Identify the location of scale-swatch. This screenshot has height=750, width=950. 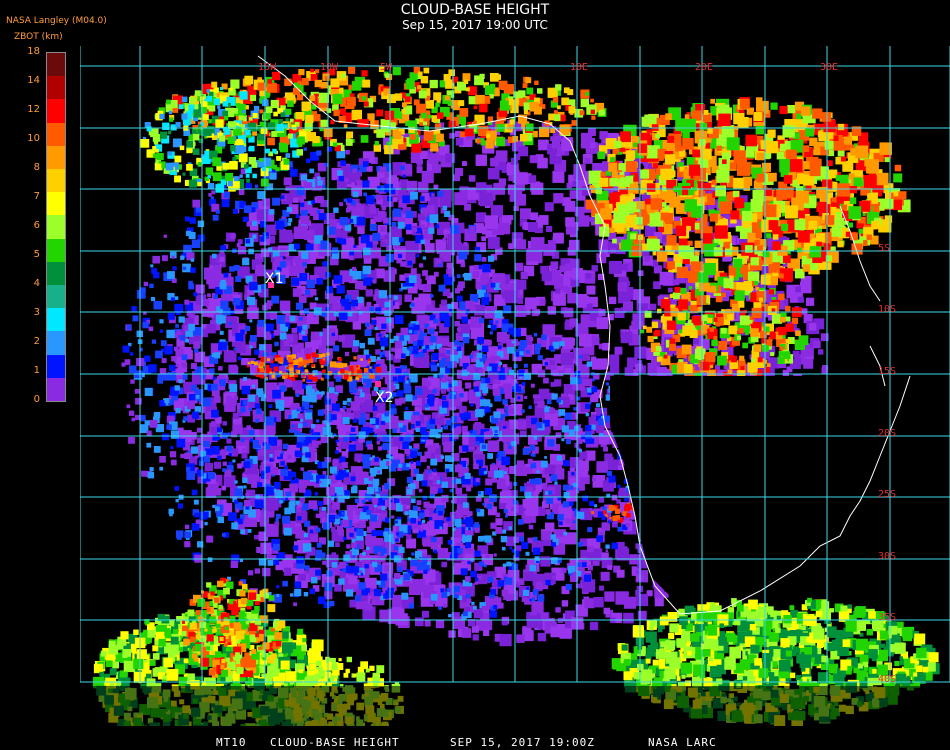
(56, 88).